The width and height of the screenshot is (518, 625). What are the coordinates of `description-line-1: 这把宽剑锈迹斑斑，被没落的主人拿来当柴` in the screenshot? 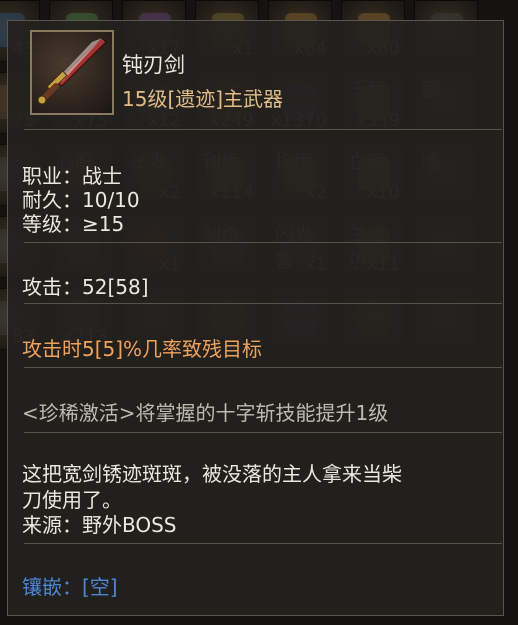 It's located at (212, 474).